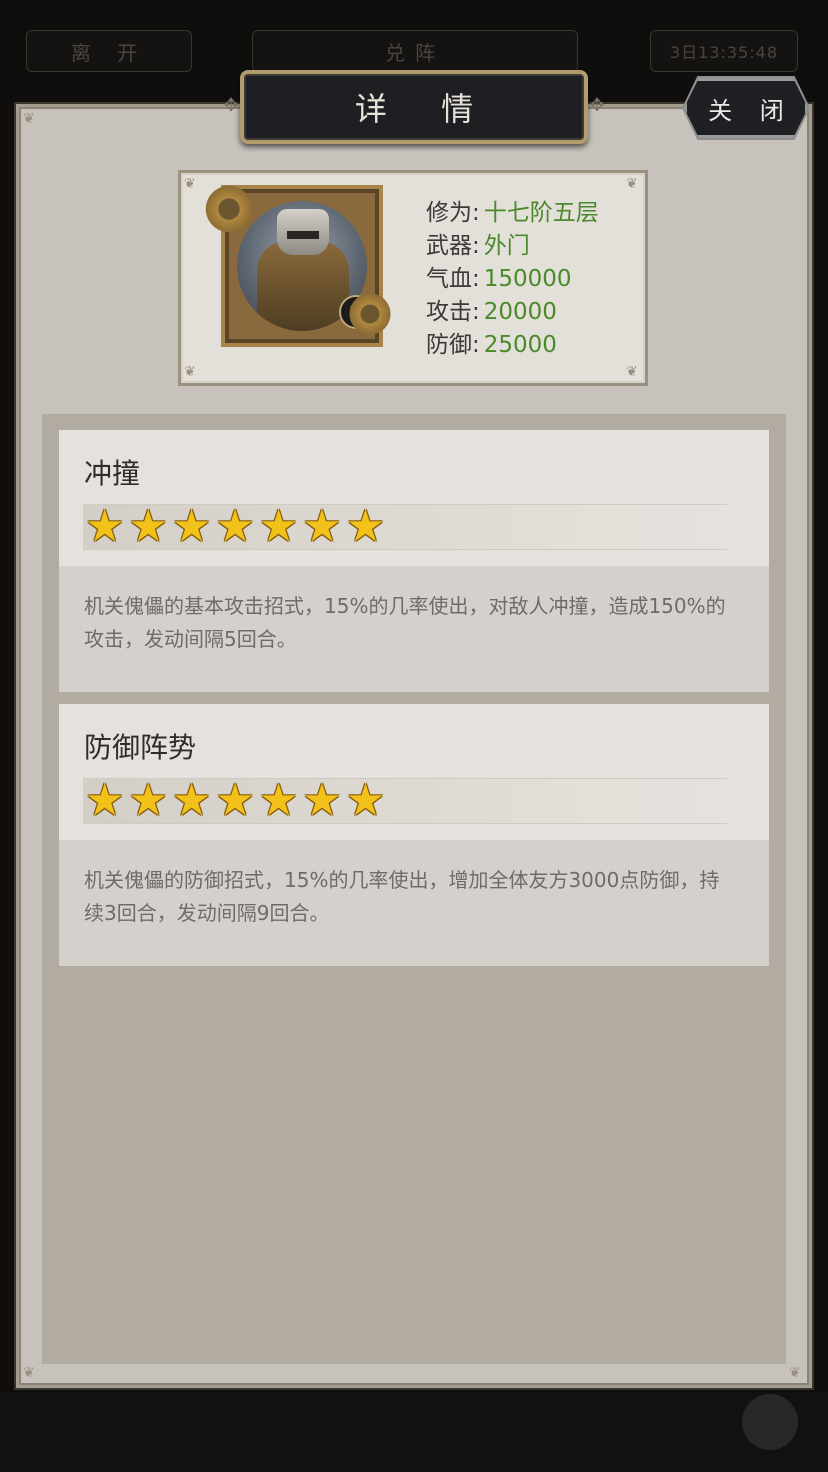  I want to click on stat-row-hp: 气血: 150000, so click(512, 279).